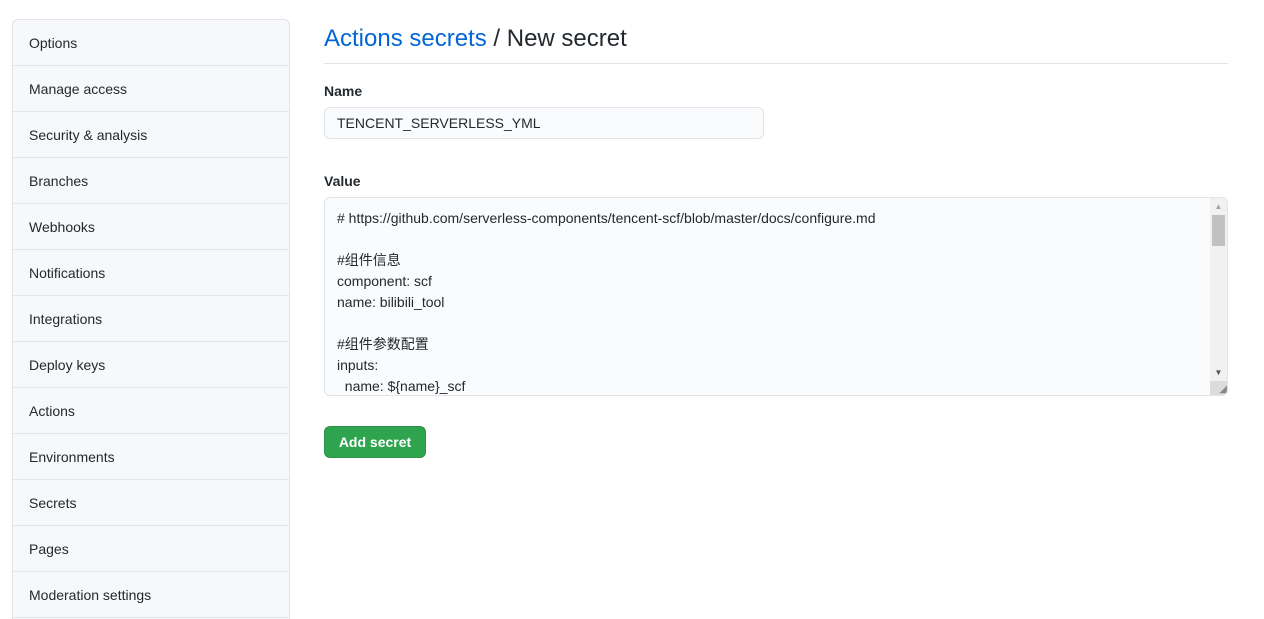 The image size is (1264, 619). I want to click on sidebar-item-label: Moderation settings, so click(90, 594).